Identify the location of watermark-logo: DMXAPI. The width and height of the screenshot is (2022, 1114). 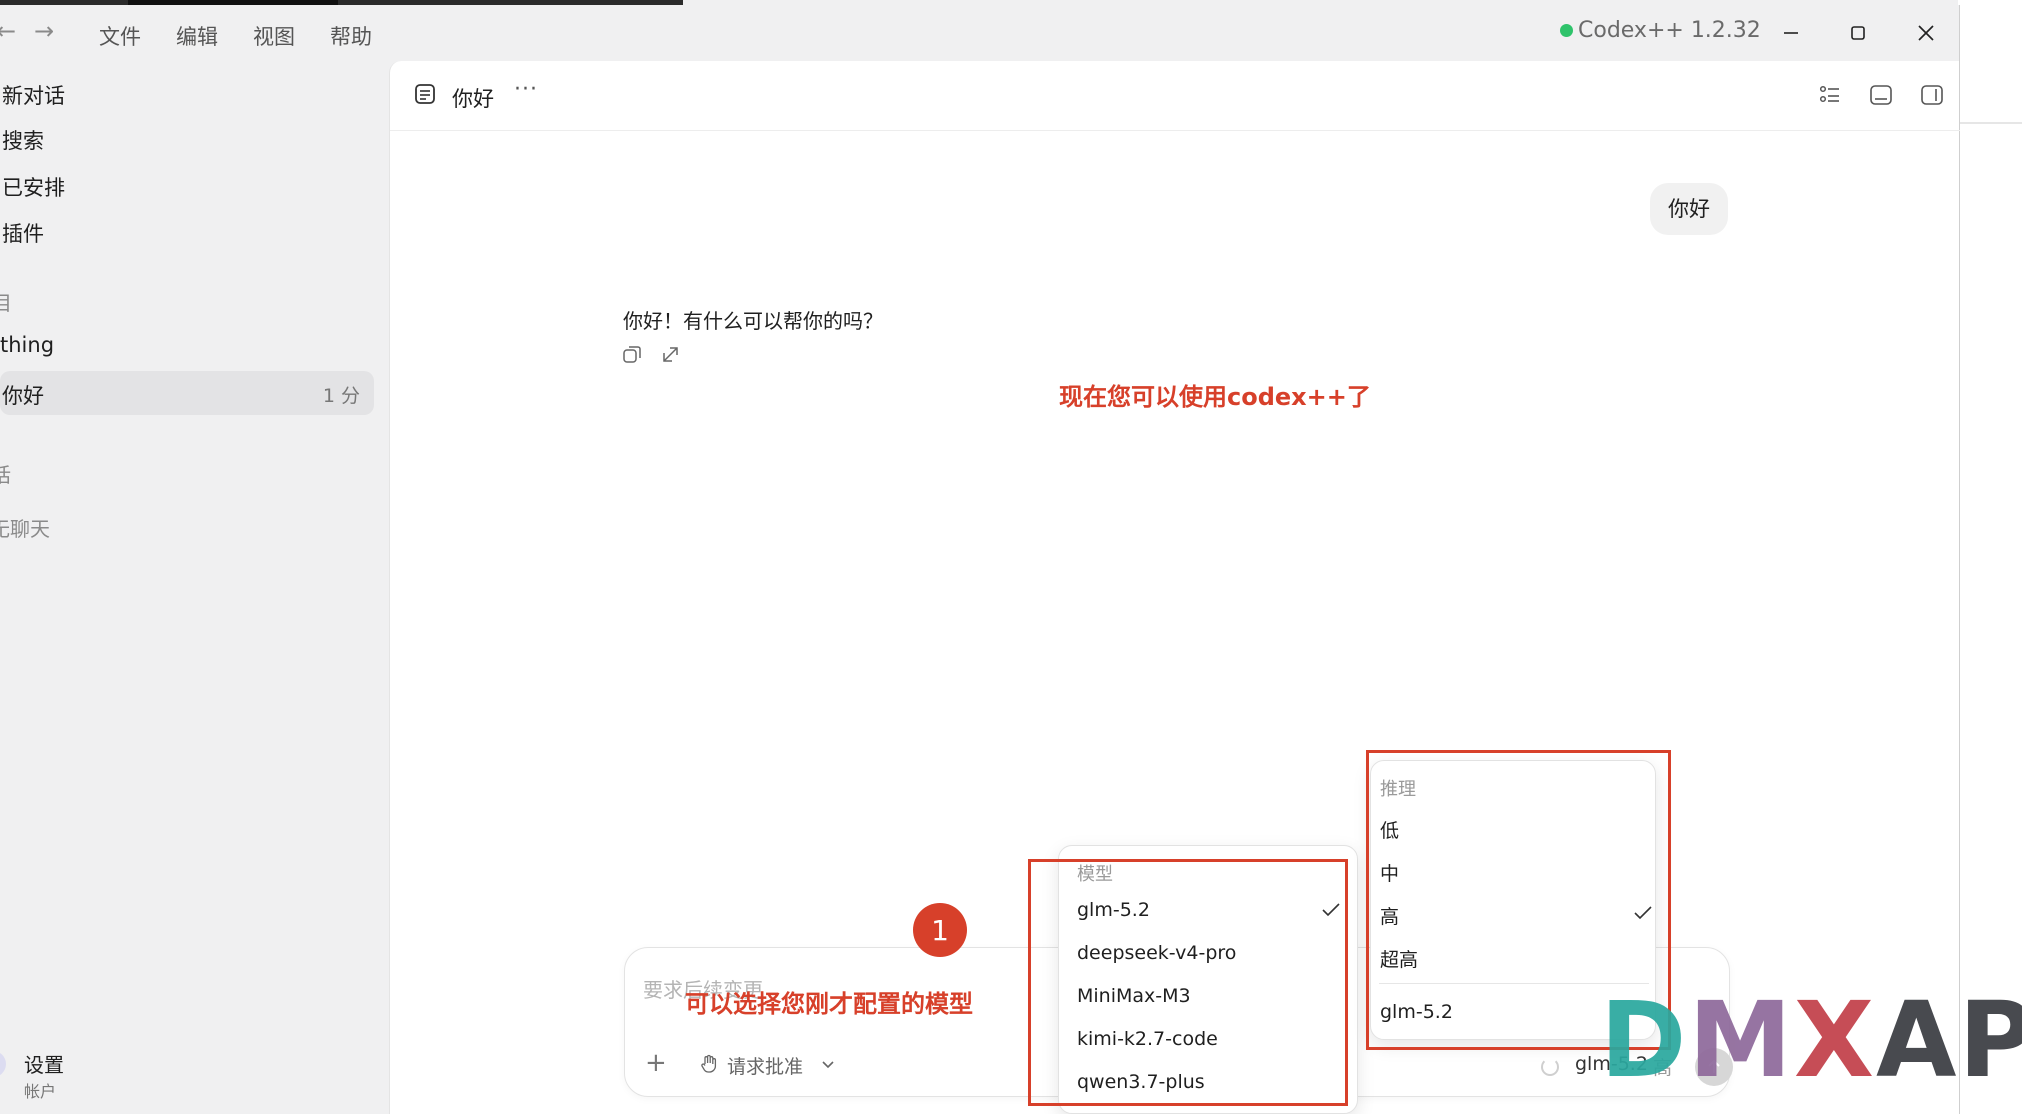
(1811, 1040).